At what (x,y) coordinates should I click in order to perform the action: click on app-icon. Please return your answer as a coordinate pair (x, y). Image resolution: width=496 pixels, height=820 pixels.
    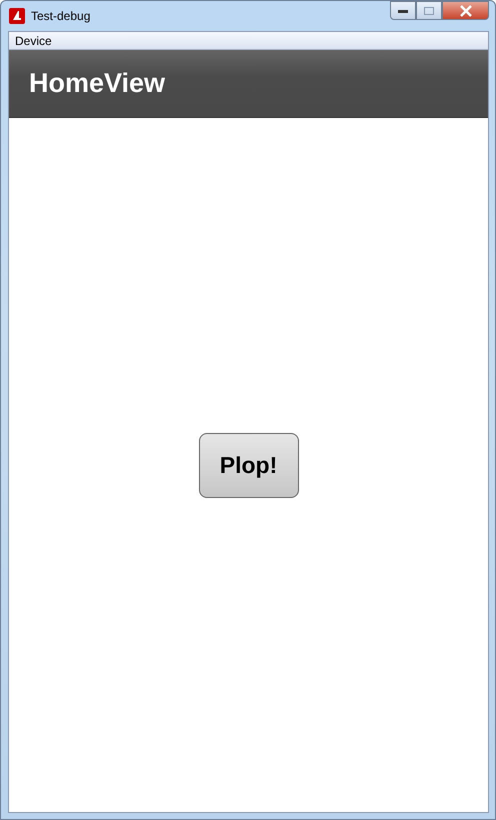
    Looking at the image, I should click on (17, 16).